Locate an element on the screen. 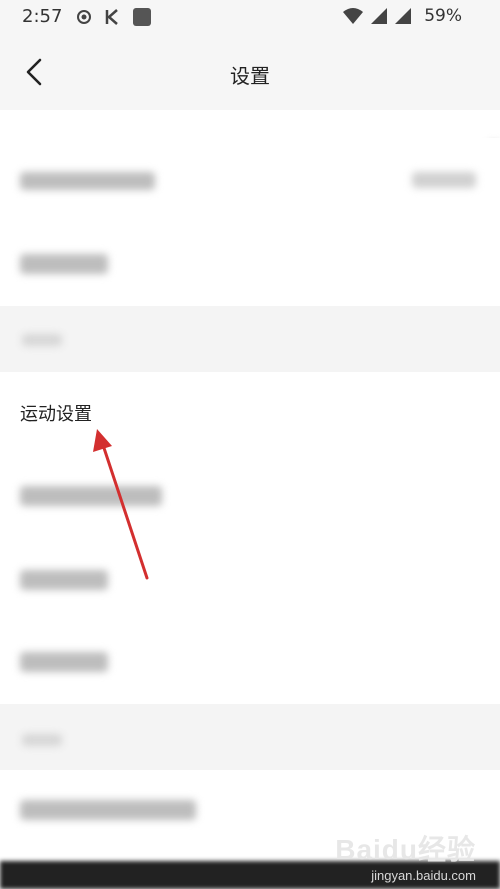 This screenshot has width=500, height=889. status-icons-right: 59% is located at coordinates (402, 16).